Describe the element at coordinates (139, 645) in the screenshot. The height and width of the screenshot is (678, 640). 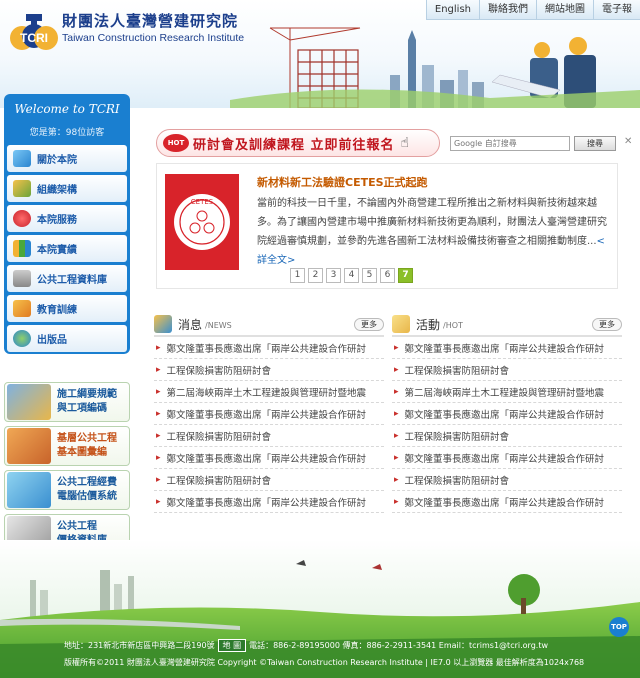
I see `footer-address-text: 地址：231新北市新店區中興路二段190號` at that location.